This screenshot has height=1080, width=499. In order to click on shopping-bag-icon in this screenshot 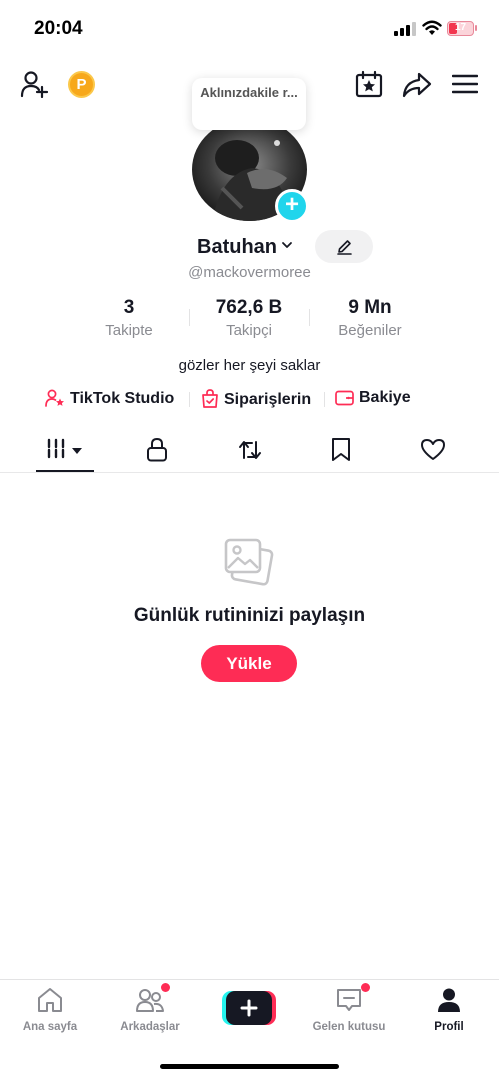, I will do `click(210, 398)`.